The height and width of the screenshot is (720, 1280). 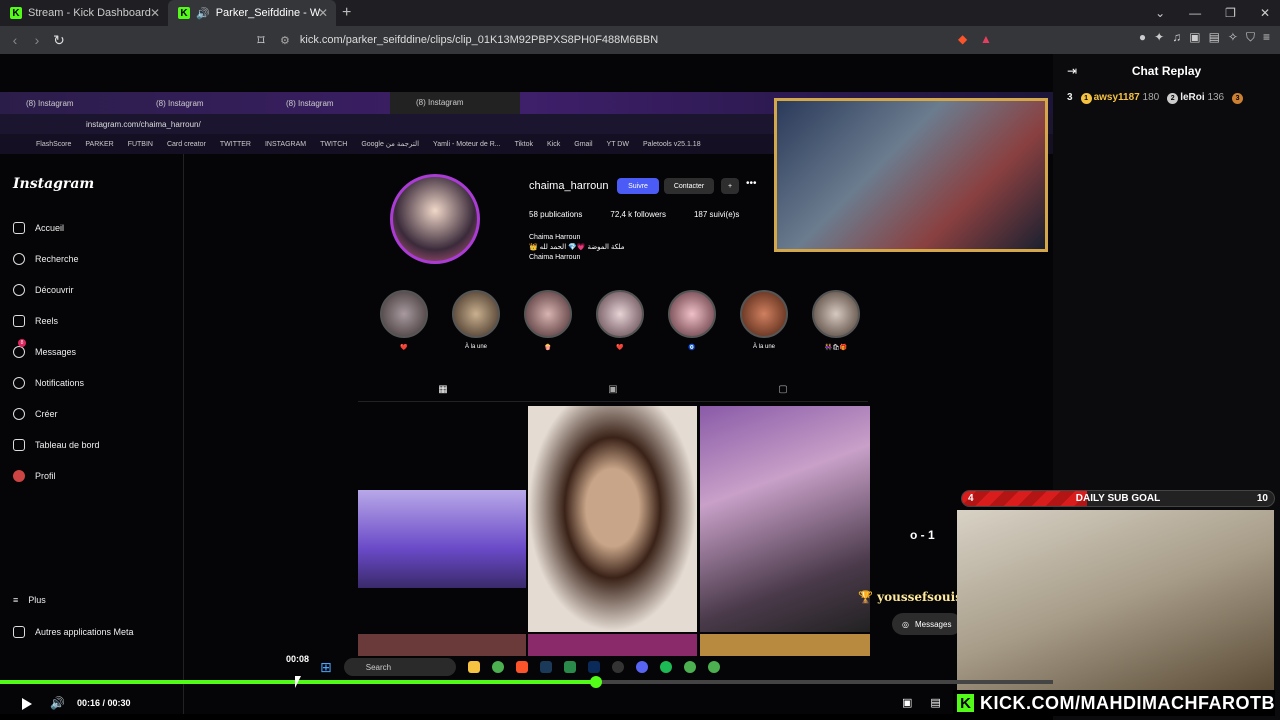 What do you see at coordinates (27, 704) in the screenshot?
I see `play-button` at bounding box center [27, 704].